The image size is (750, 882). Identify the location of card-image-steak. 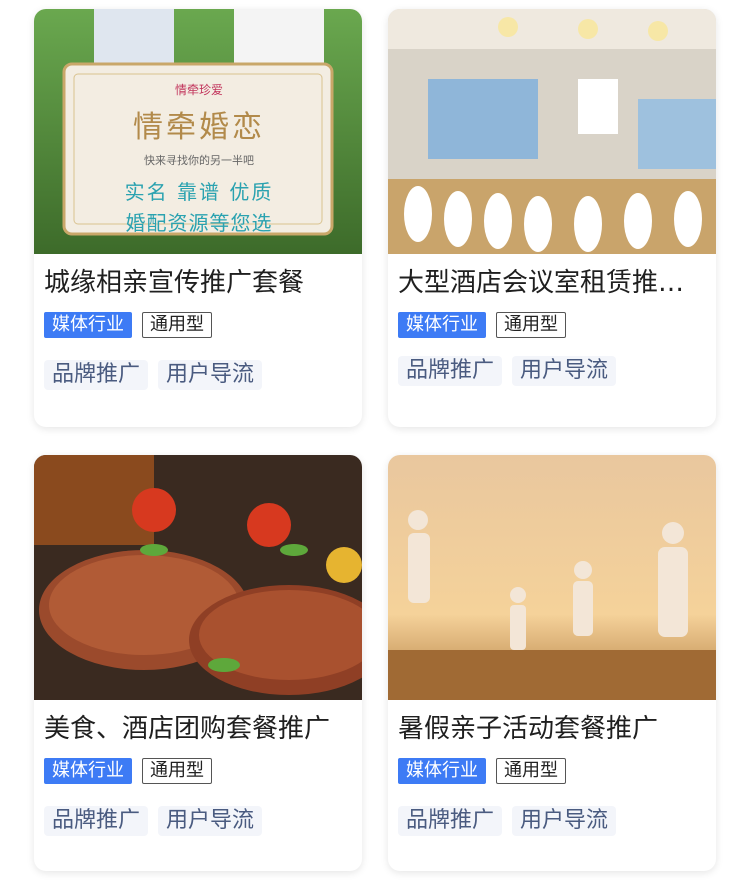
(198, 577).